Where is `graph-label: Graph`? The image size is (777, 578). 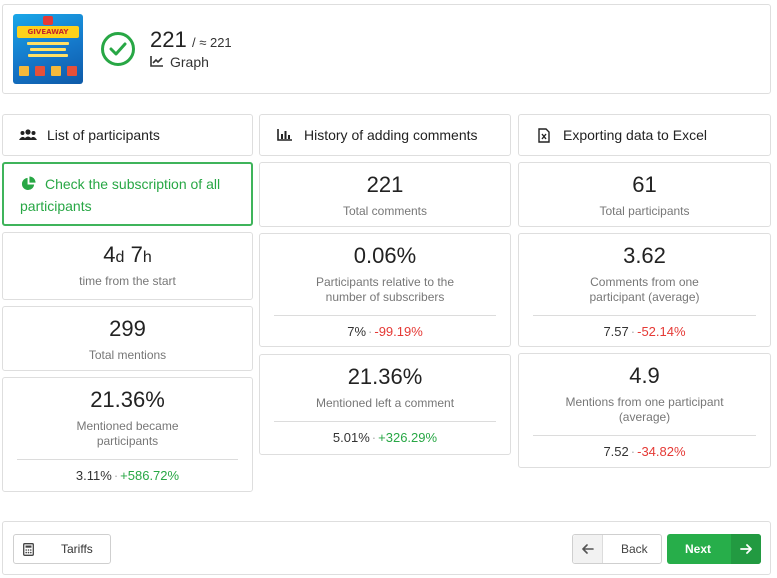
graph-label: Graph is located at coordinates (189, 62).